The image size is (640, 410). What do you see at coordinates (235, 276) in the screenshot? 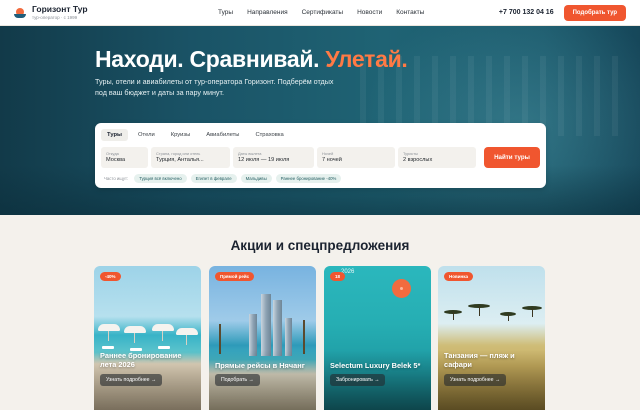
I see `direct-flight-badge: Прямой рейс` at bounding box center [235, 276].